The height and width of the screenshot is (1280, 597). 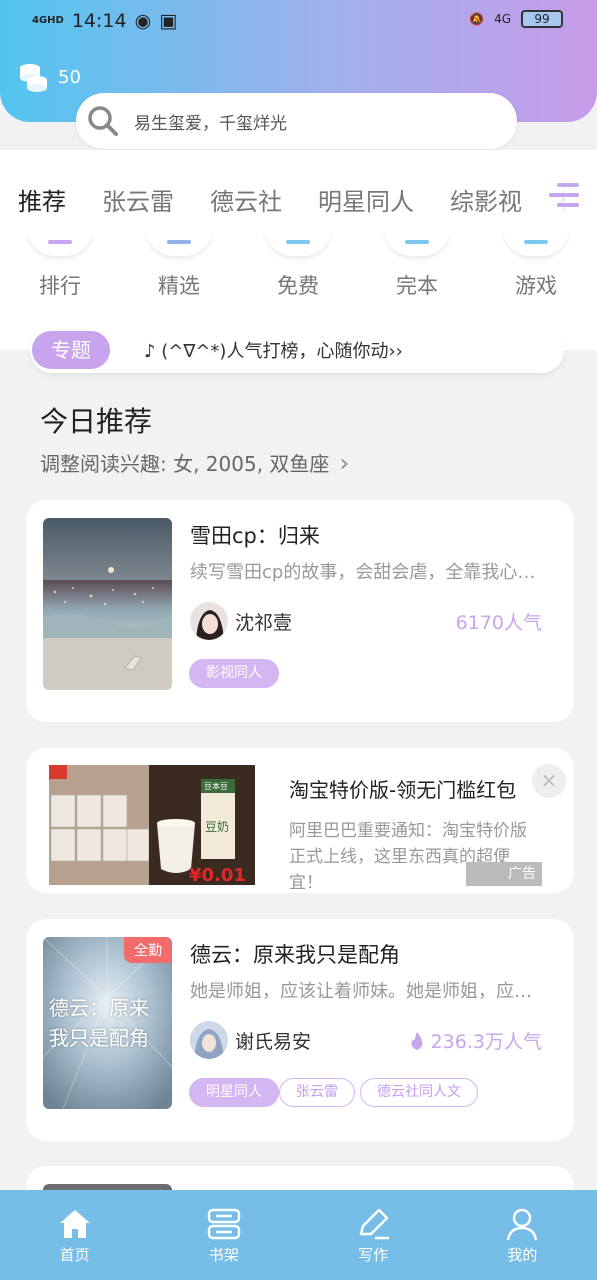 I want to click on popularity-count: 236.3万人气, so click(x=486, y=1042).